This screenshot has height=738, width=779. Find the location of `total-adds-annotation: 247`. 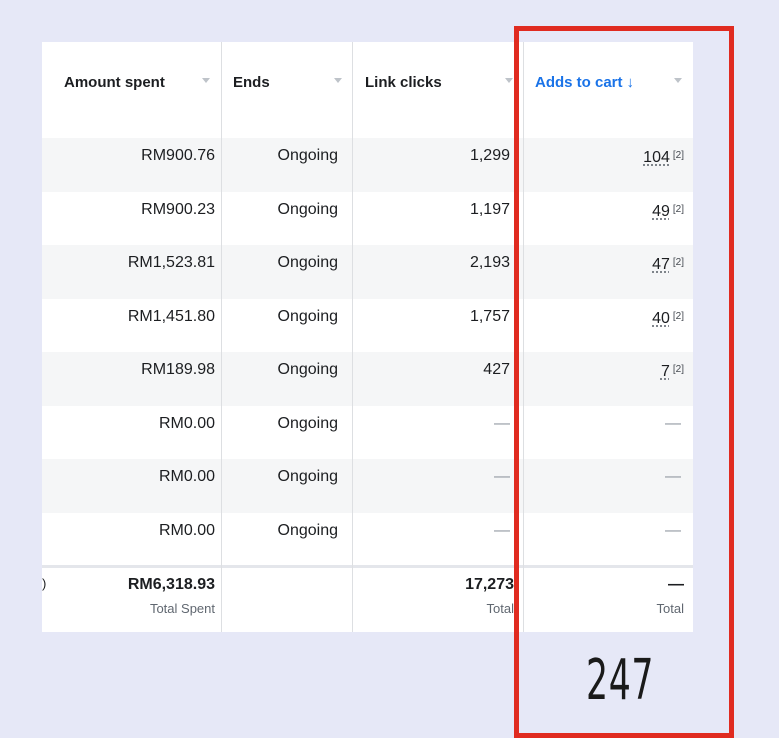

total-adds-annotation: 247 is located at coordinates (620, 680).